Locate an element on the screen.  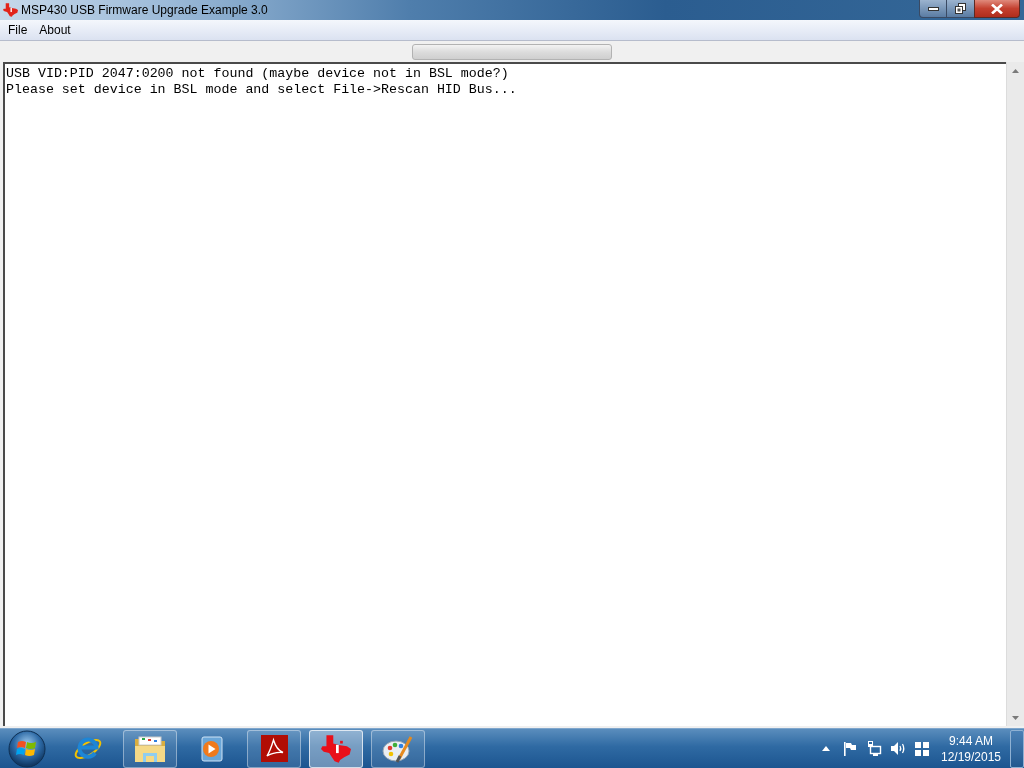
up-arrow-icon is located at coordinates (1015, 70).